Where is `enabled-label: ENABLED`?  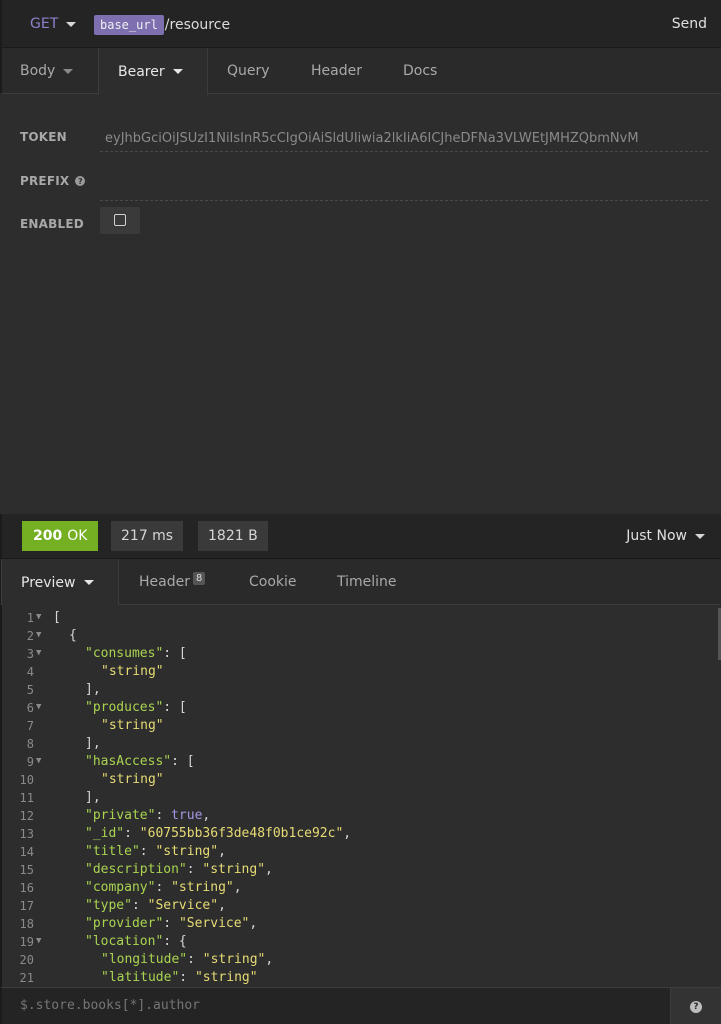 enabled-label: ENABLED is located at coordinates (52, 224).